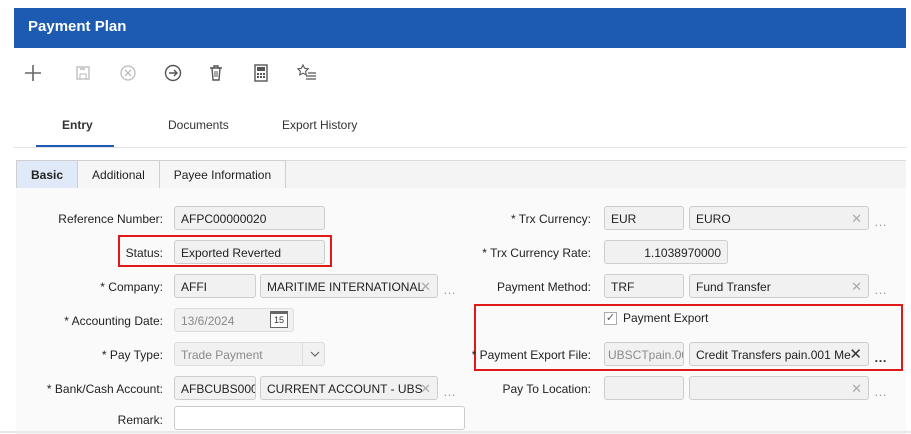 The width and height of the screenshot is (911, 434). What do you see at coordinates (644, 286) in the screenshot?
I see `payment-method-code-field: TRF` at bounding box center [644, 286].